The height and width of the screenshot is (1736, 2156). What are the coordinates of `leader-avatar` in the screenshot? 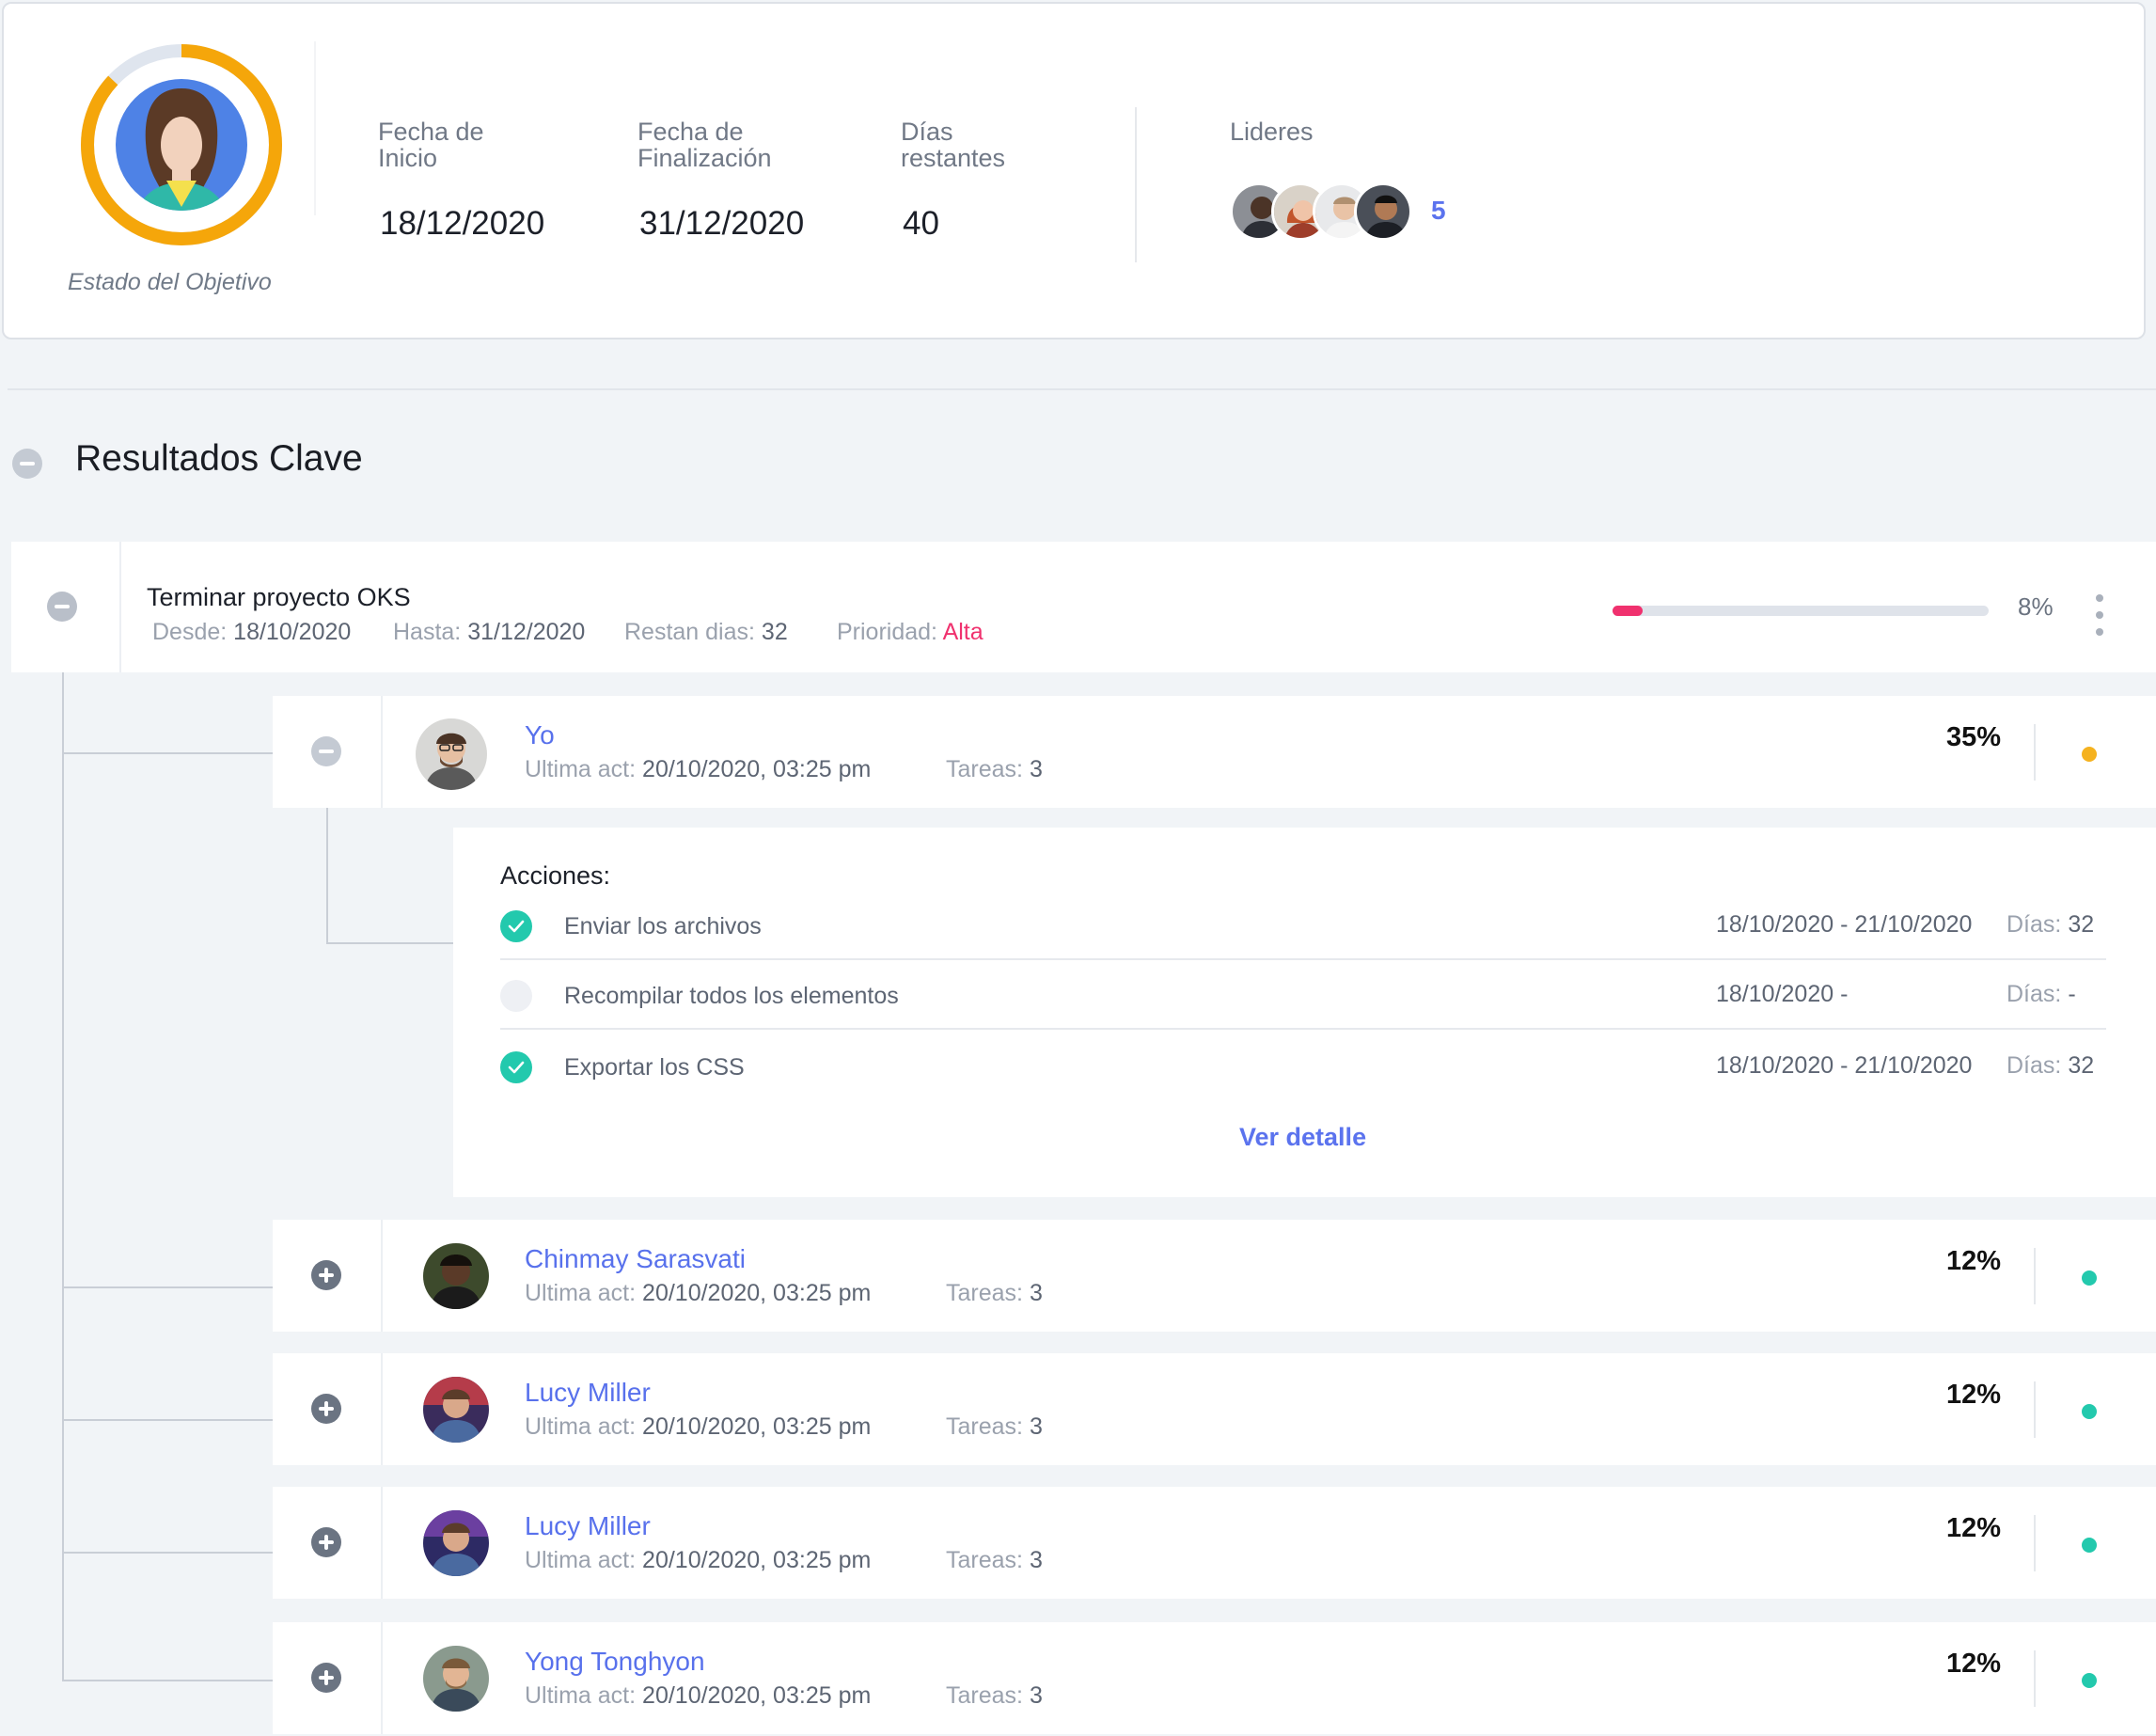 It's located at (1383, 211).